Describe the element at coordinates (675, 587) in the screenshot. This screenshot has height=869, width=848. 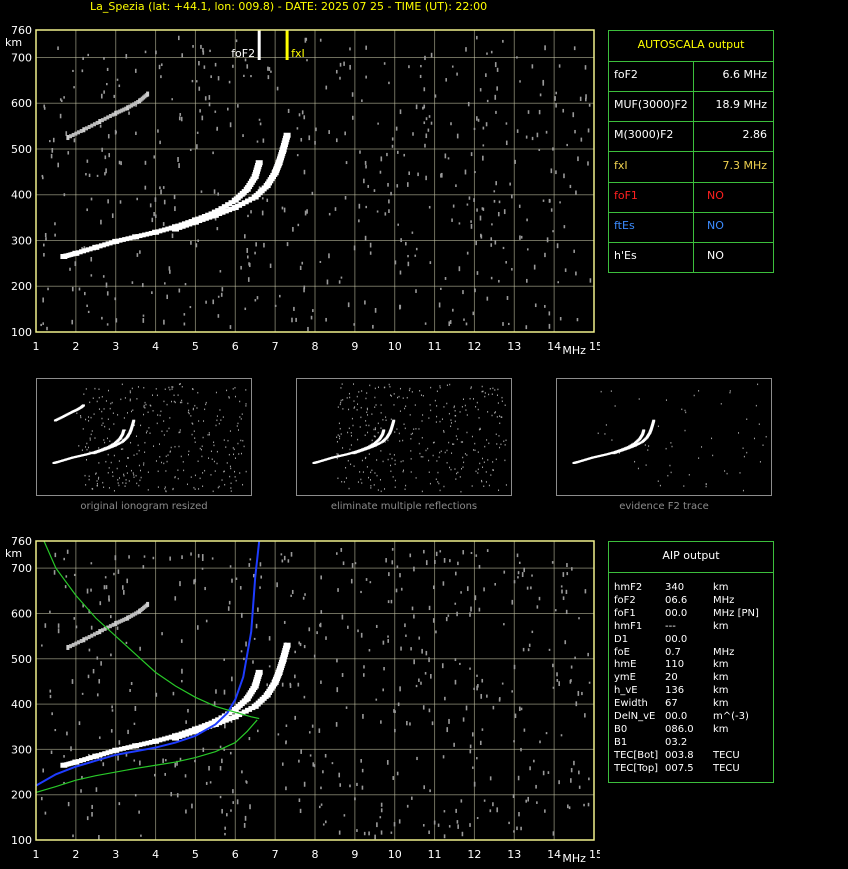
I see `aip-param-value: 340` at that location.